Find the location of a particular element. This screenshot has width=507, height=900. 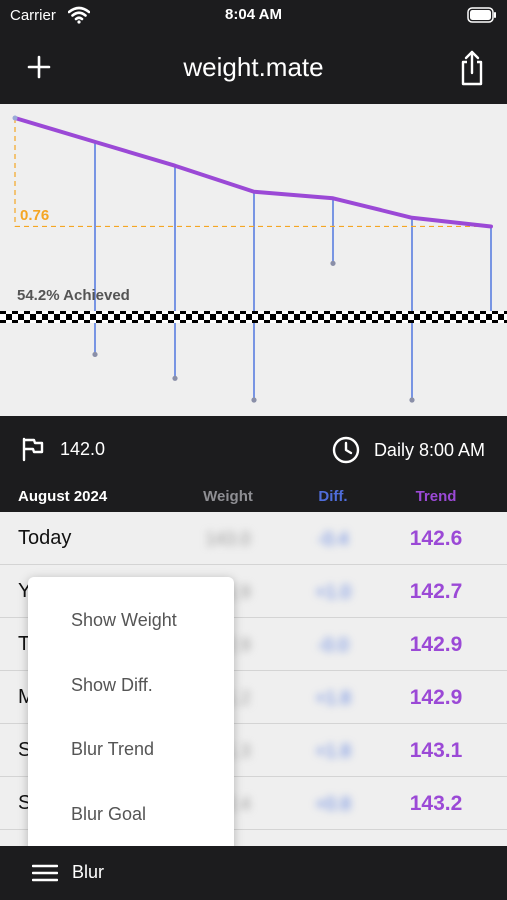

menu-item-blur-goal: Blur Goal is located at coordinates (108, 814).